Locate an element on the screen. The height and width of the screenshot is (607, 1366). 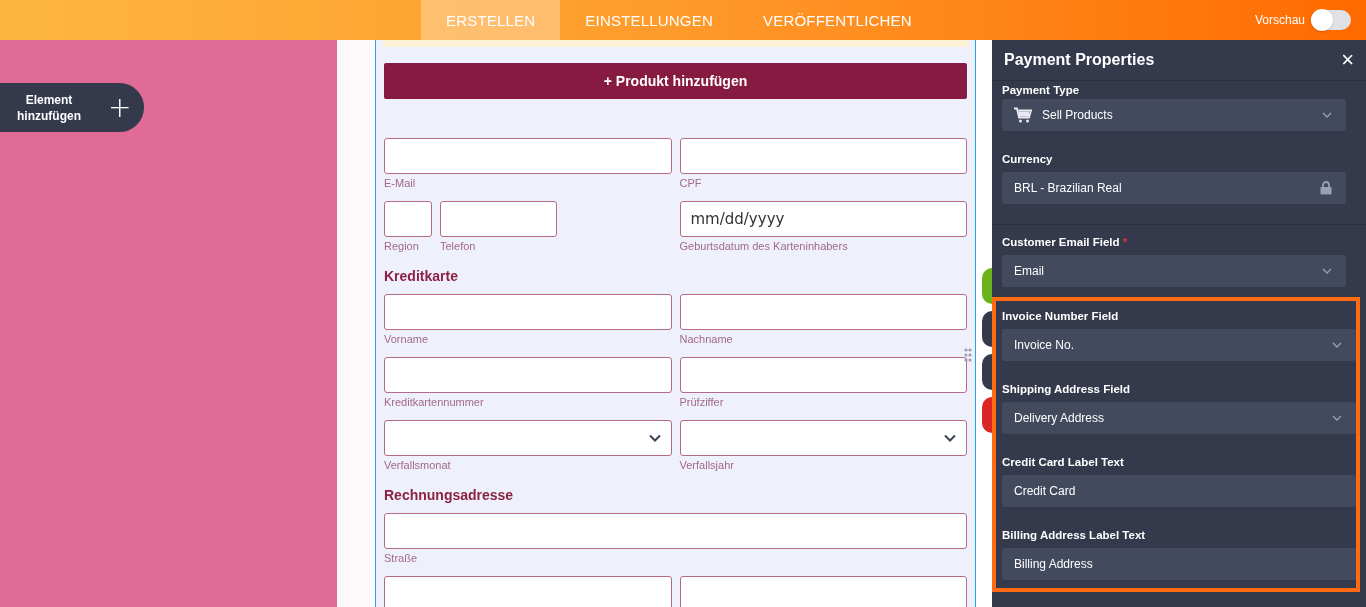
select-field: Invoice No. is located at coordinates (1179, 345).